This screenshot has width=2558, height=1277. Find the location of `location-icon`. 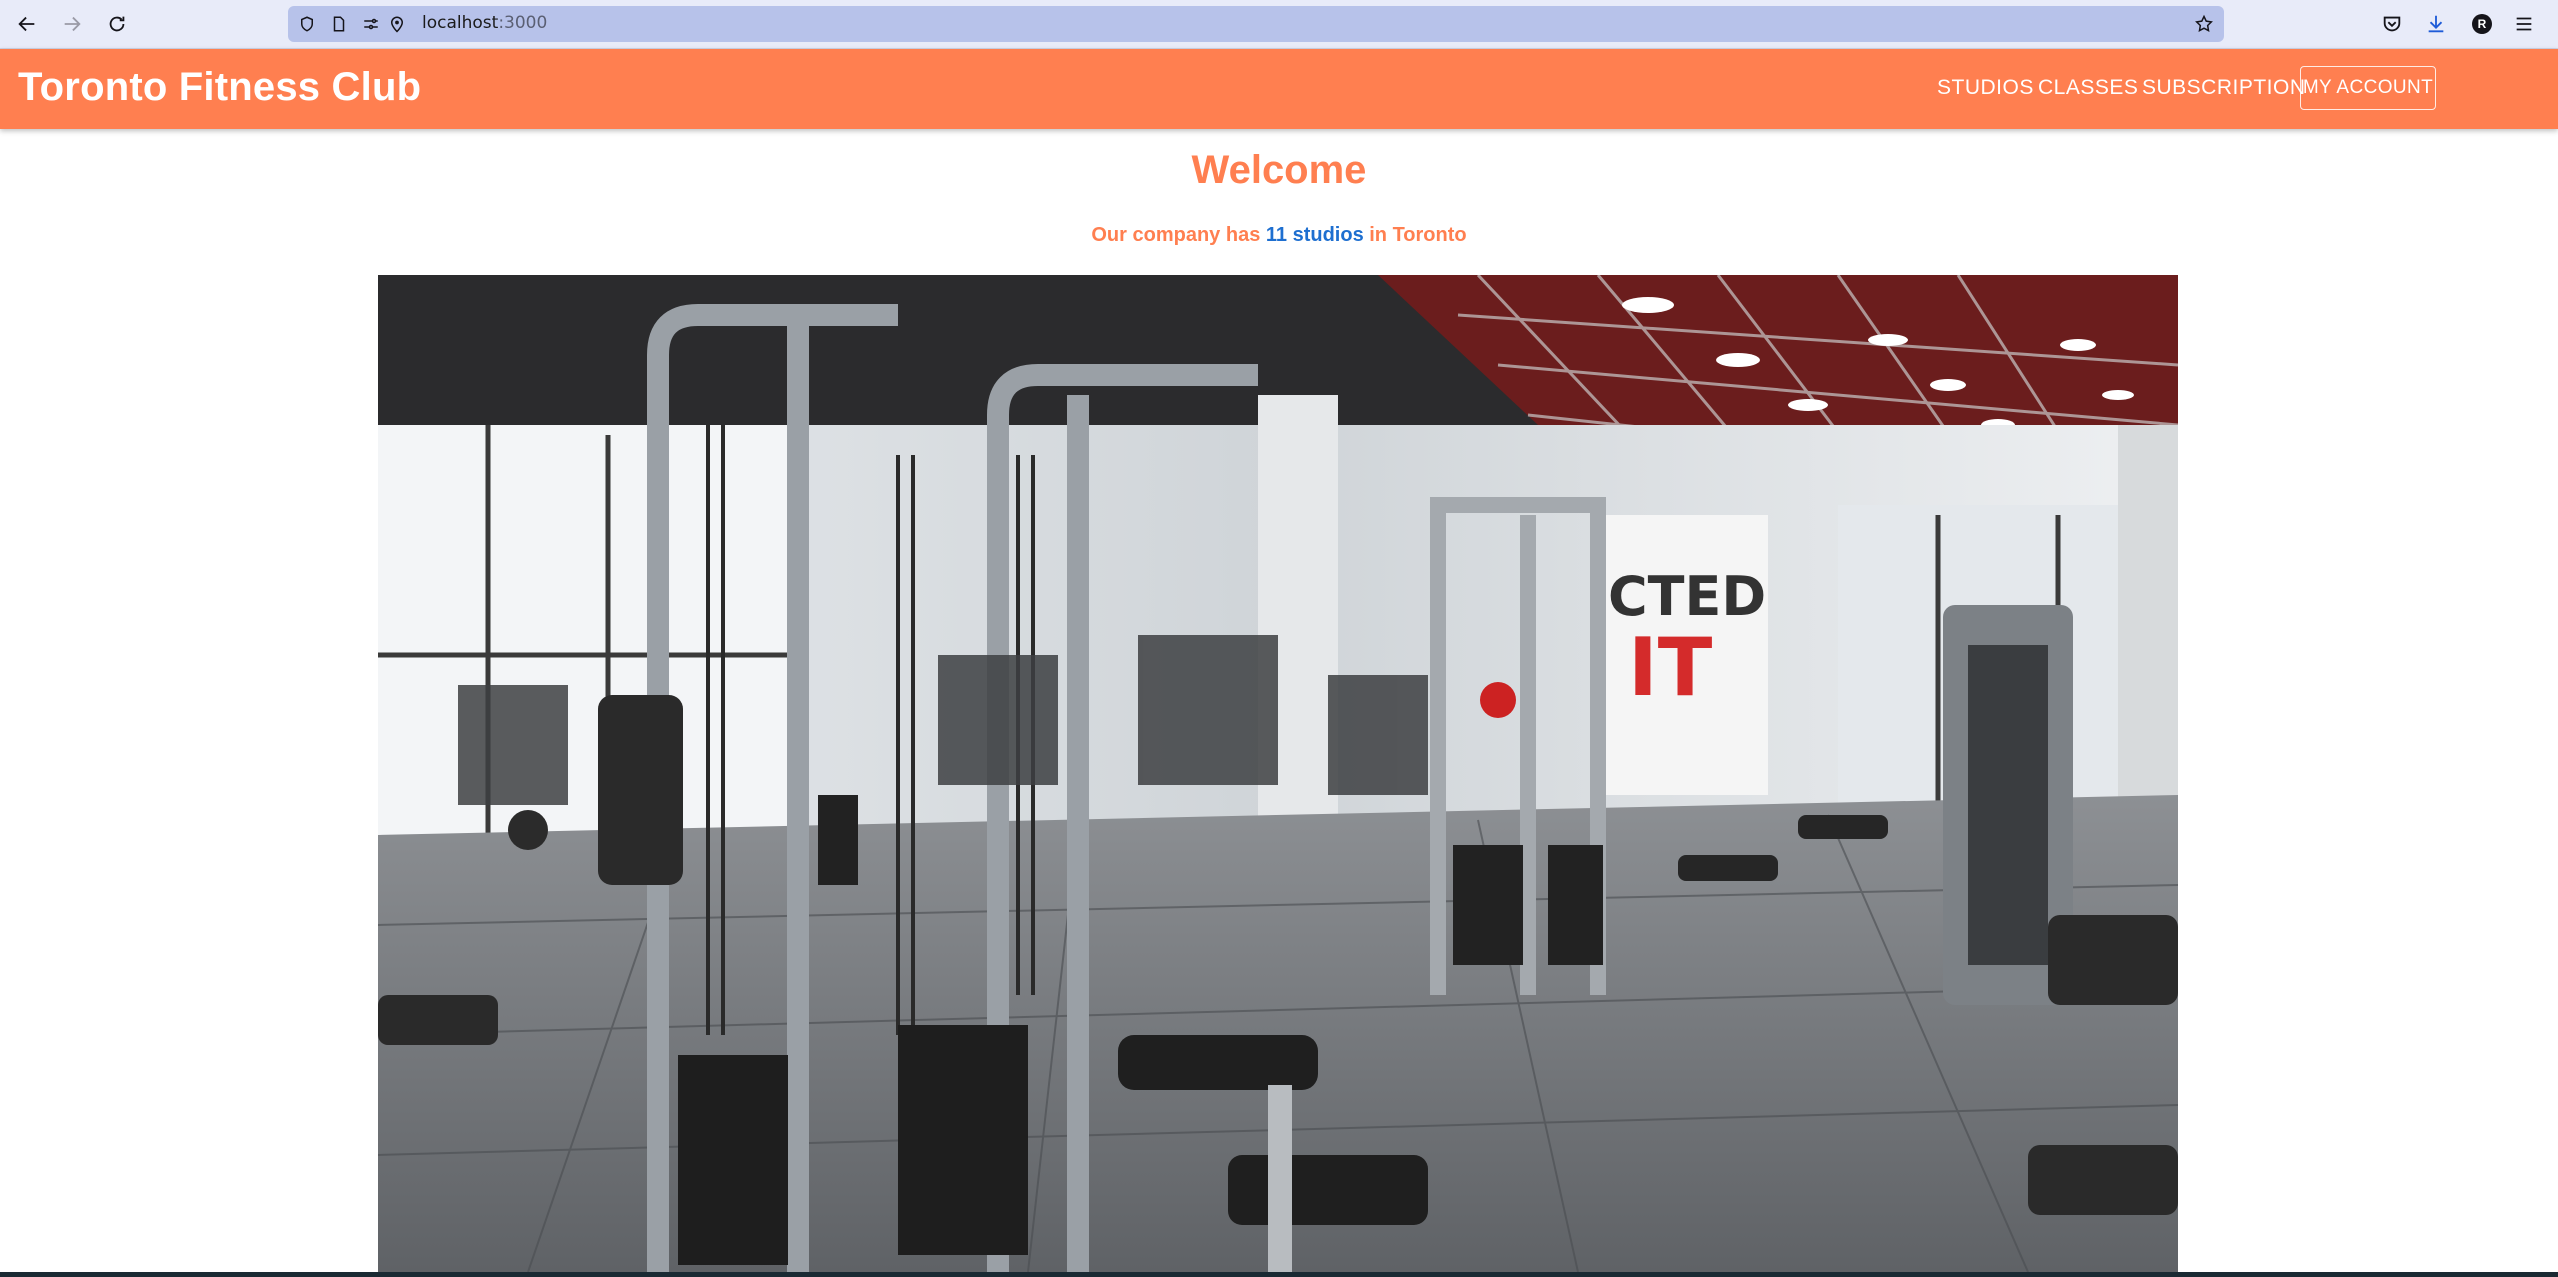

location-icon is located at coordinates (397, 24).